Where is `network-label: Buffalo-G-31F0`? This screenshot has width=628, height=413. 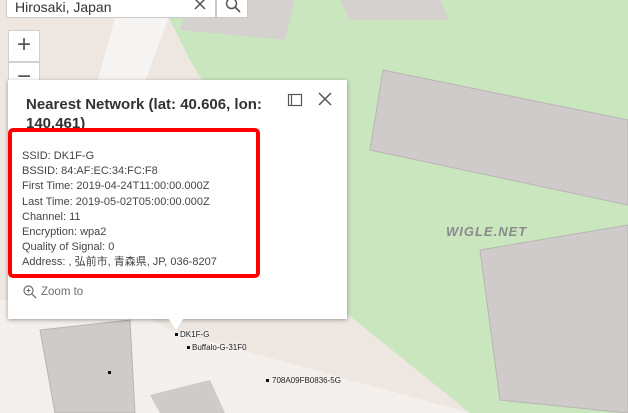 network-label: Buffalo-G-31F0 is located at coordinates (219, 347).